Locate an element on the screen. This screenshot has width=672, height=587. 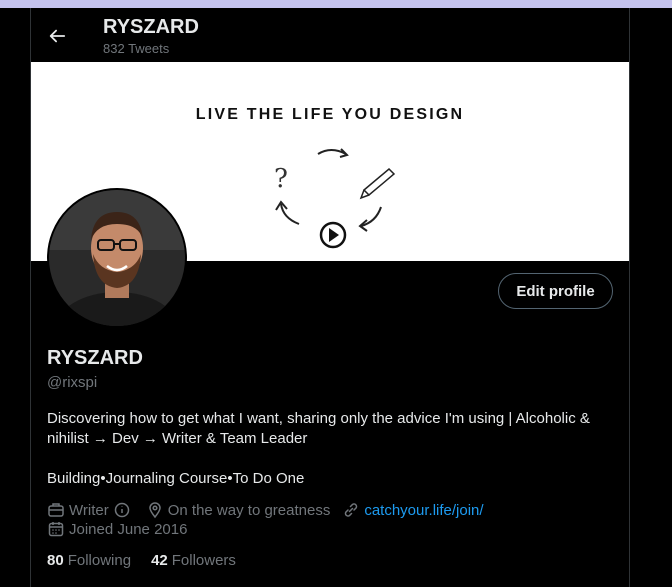
briefcase-icon is located at coordinates (56, 510).